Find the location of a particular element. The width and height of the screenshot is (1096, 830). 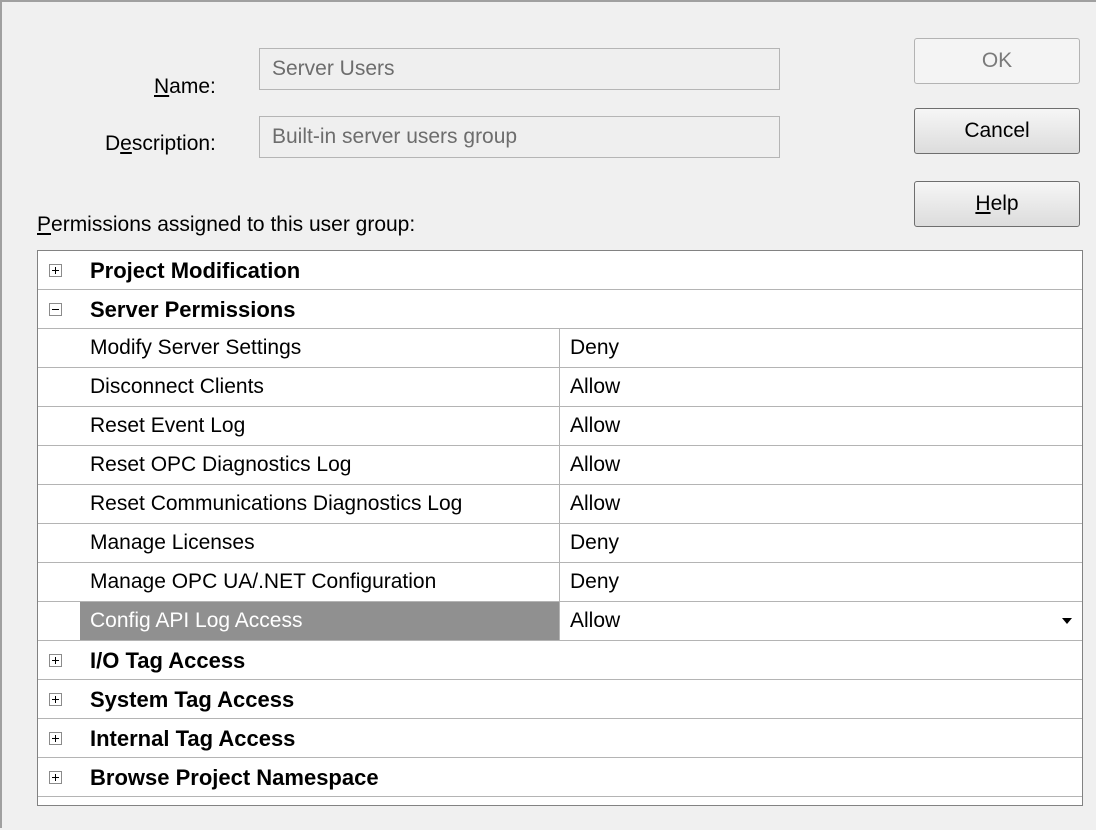

property-name: Modify Server Settings is located at coordinates (320, 348).